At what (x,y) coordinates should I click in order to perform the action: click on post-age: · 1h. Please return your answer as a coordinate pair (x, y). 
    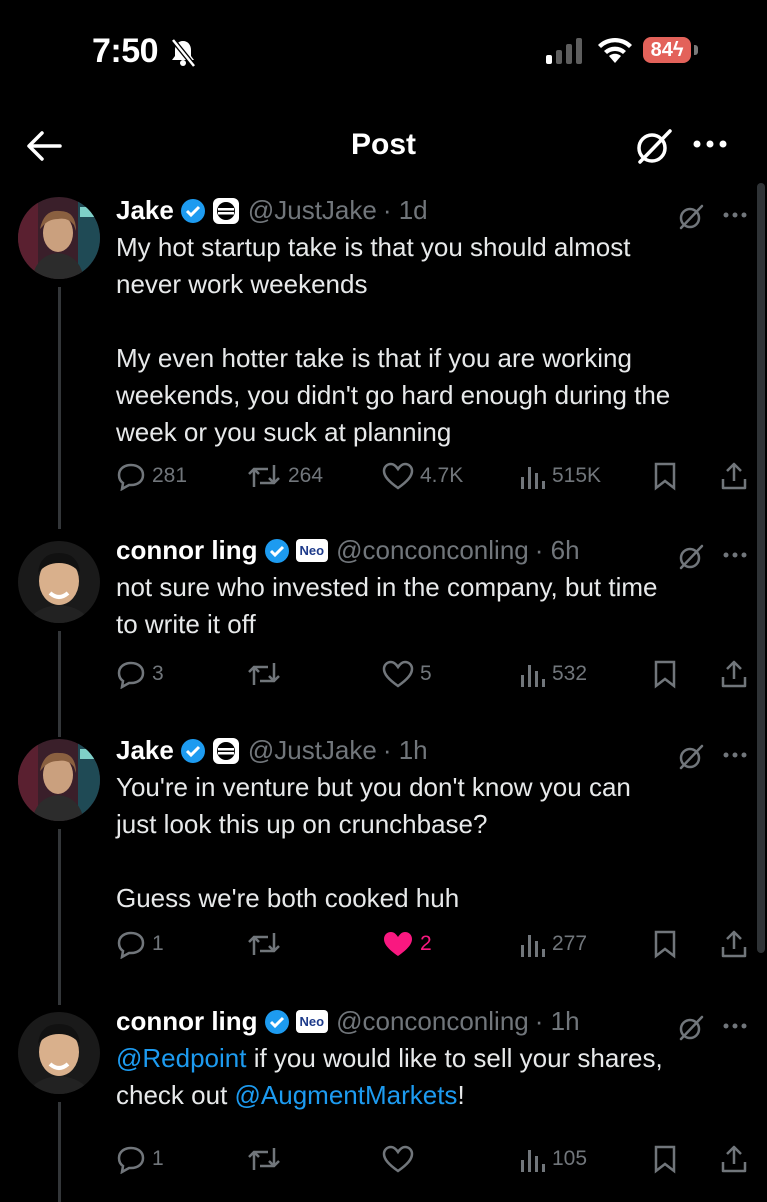
    Looking at the image, I should click on (557, 1021).